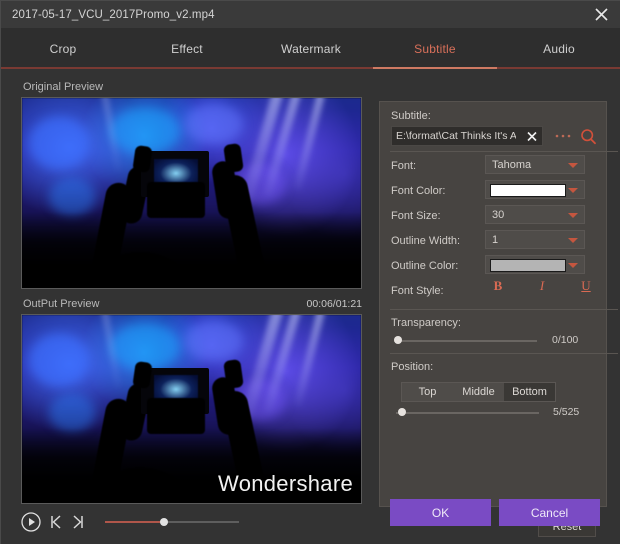 This screenshot has height=544, width=620. I want to click on font-style-group: B I U, so click(542, 286).